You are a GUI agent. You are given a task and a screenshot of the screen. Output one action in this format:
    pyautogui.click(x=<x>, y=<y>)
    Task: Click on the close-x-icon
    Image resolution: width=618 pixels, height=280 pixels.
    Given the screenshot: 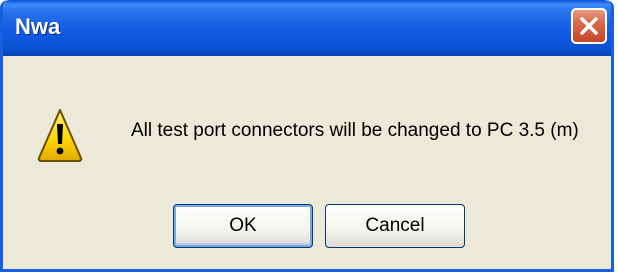 What is the action you would take?
    pyautogui.click(x=589, y=26)
    